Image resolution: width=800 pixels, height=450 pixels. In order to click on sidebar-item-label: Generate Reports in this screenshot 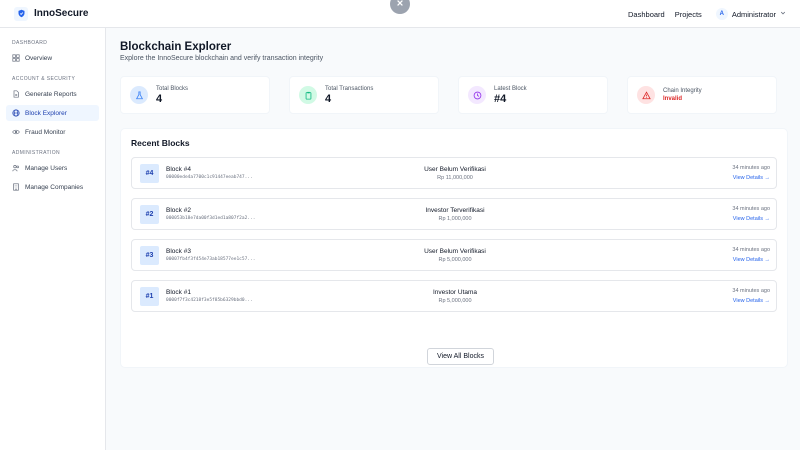, I will do `click(51, 94)`.